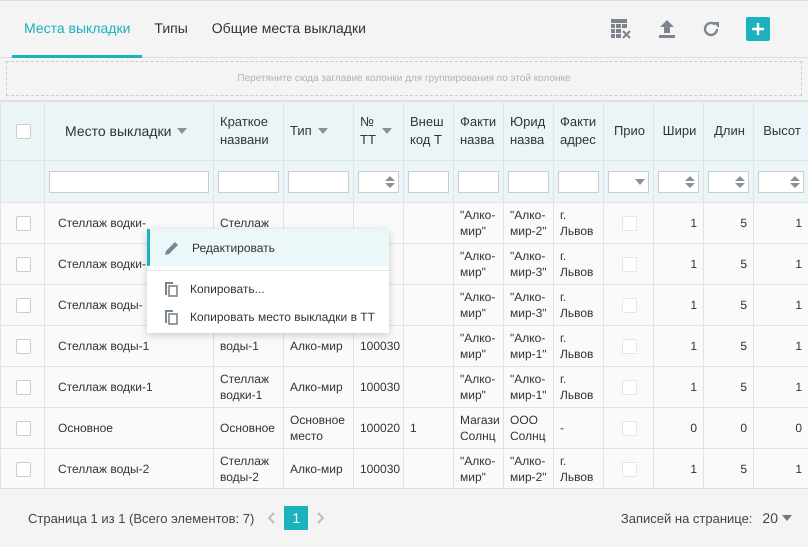  I want to click on page-size-label: Записей на странице:, so click(686, 518).